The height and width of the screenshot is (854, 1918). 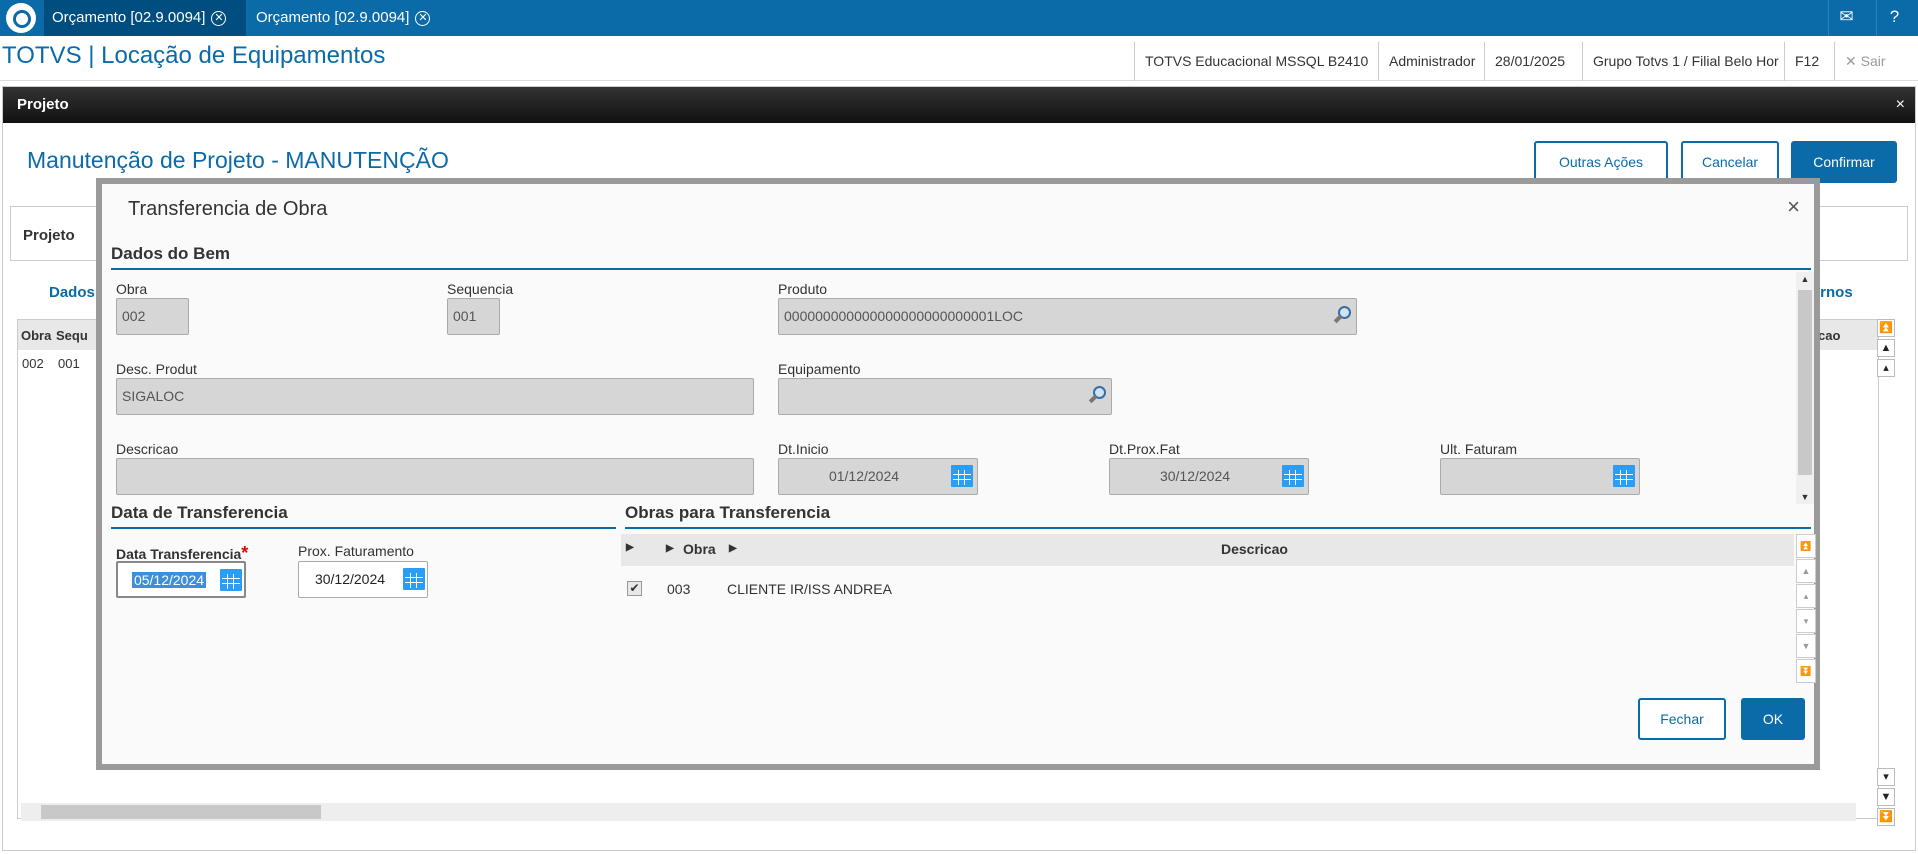 What do you see at coordinates (1805, 497) in the screenshot?
I see `scroll-down-icon: ▼` at bounding box center [1805, 497].